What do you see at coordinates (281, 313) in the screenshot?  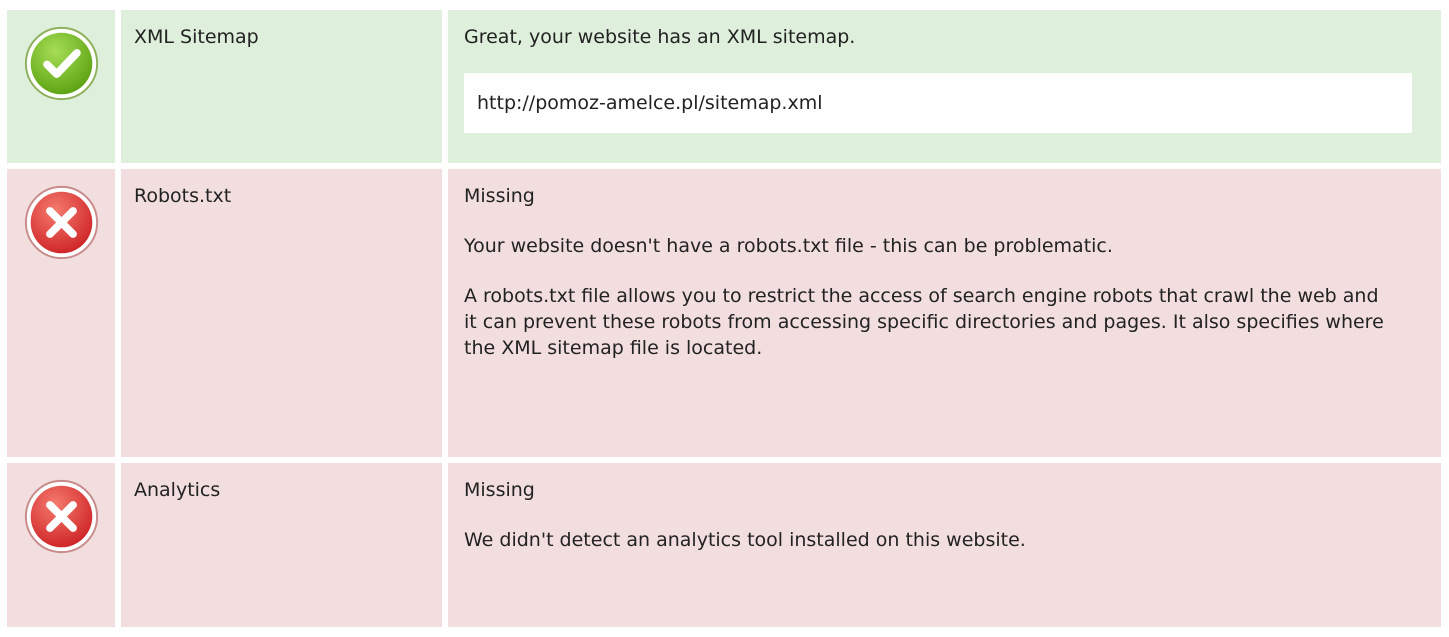 I see `check-name-cell: Robots.txt` at bounding box center [281, 313].